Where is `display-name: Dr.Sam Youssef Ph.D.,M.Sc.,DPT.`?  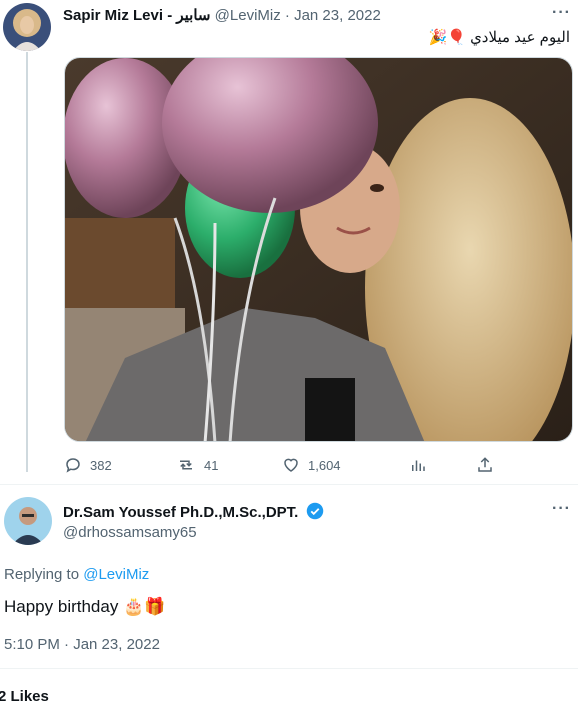
display-name: Dr.Sam Youssef Ph.D.,M.Sc.,DPT. is located at coordinates (180, 512).